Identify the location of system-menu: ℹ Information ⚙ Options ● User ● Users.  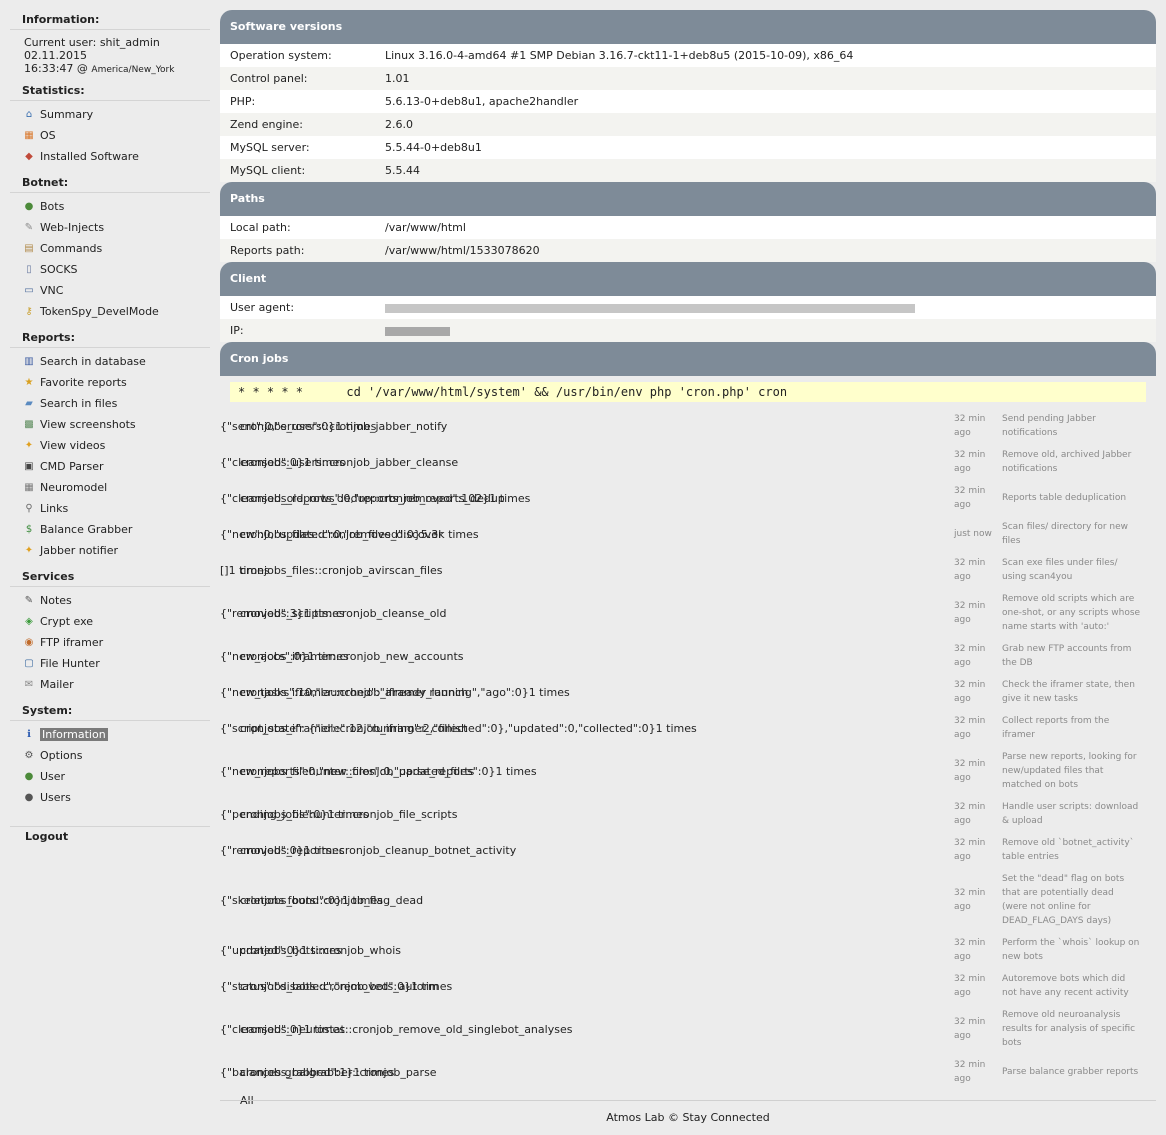
(110, 769).